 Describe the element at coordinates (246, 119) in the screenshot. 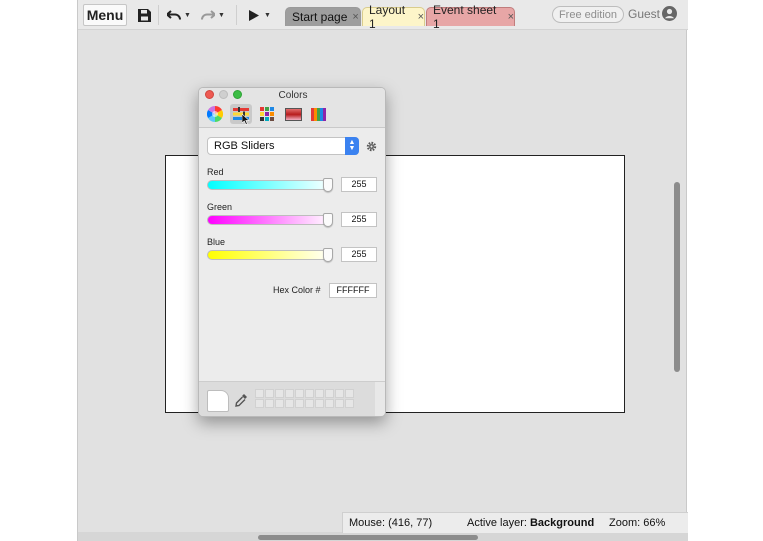

I see `mouse-cursor-icon` at that location.